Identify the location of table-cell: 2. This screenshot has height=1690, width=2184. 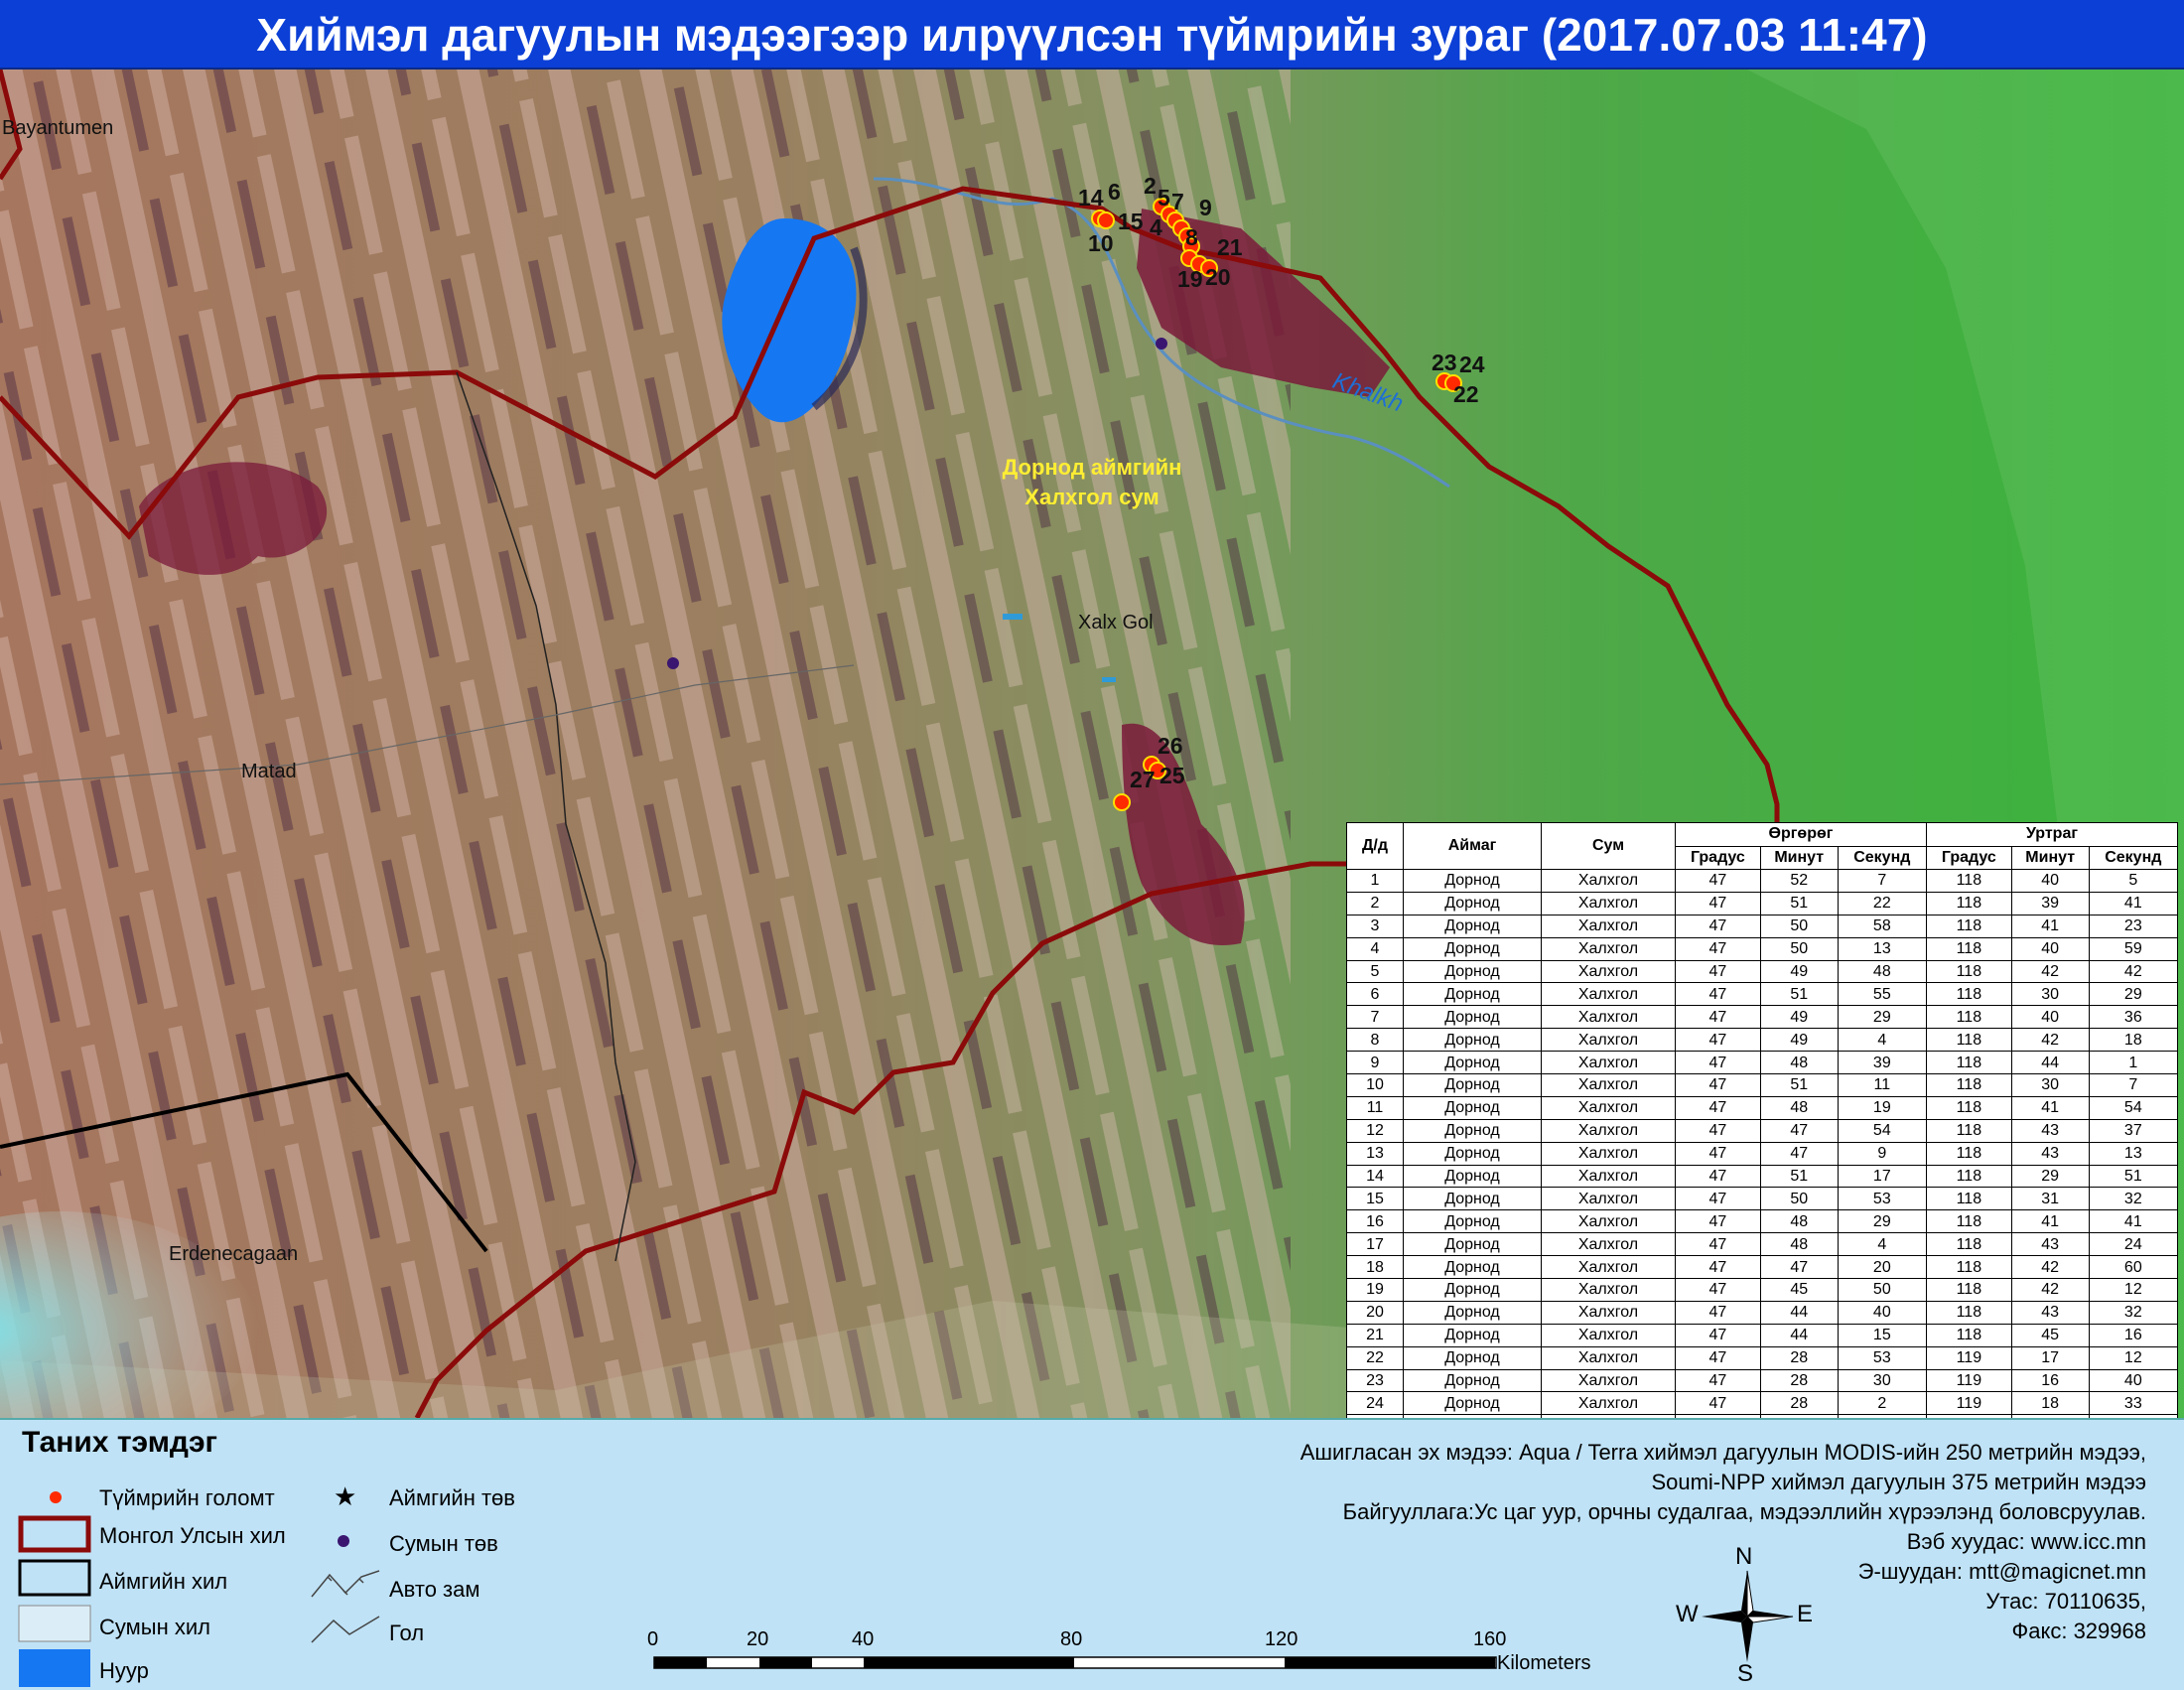
(1375, 903).